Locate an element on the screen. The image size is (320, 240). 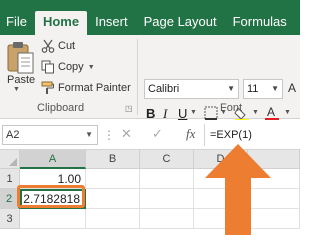
tab-formulas: Formulas is located at coordinates (260, 23).